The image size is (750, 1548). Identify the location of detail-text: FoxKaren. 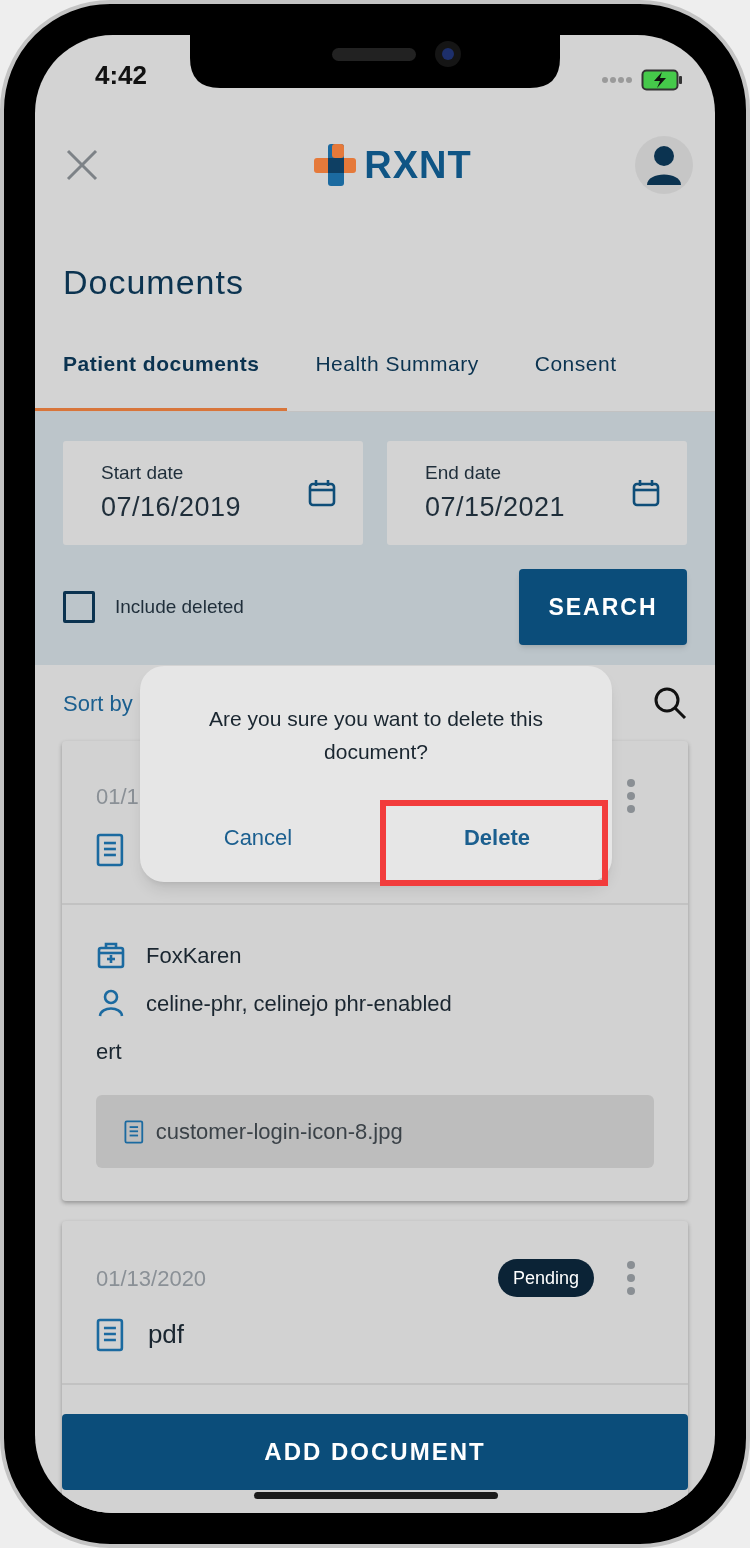
(194, 955).